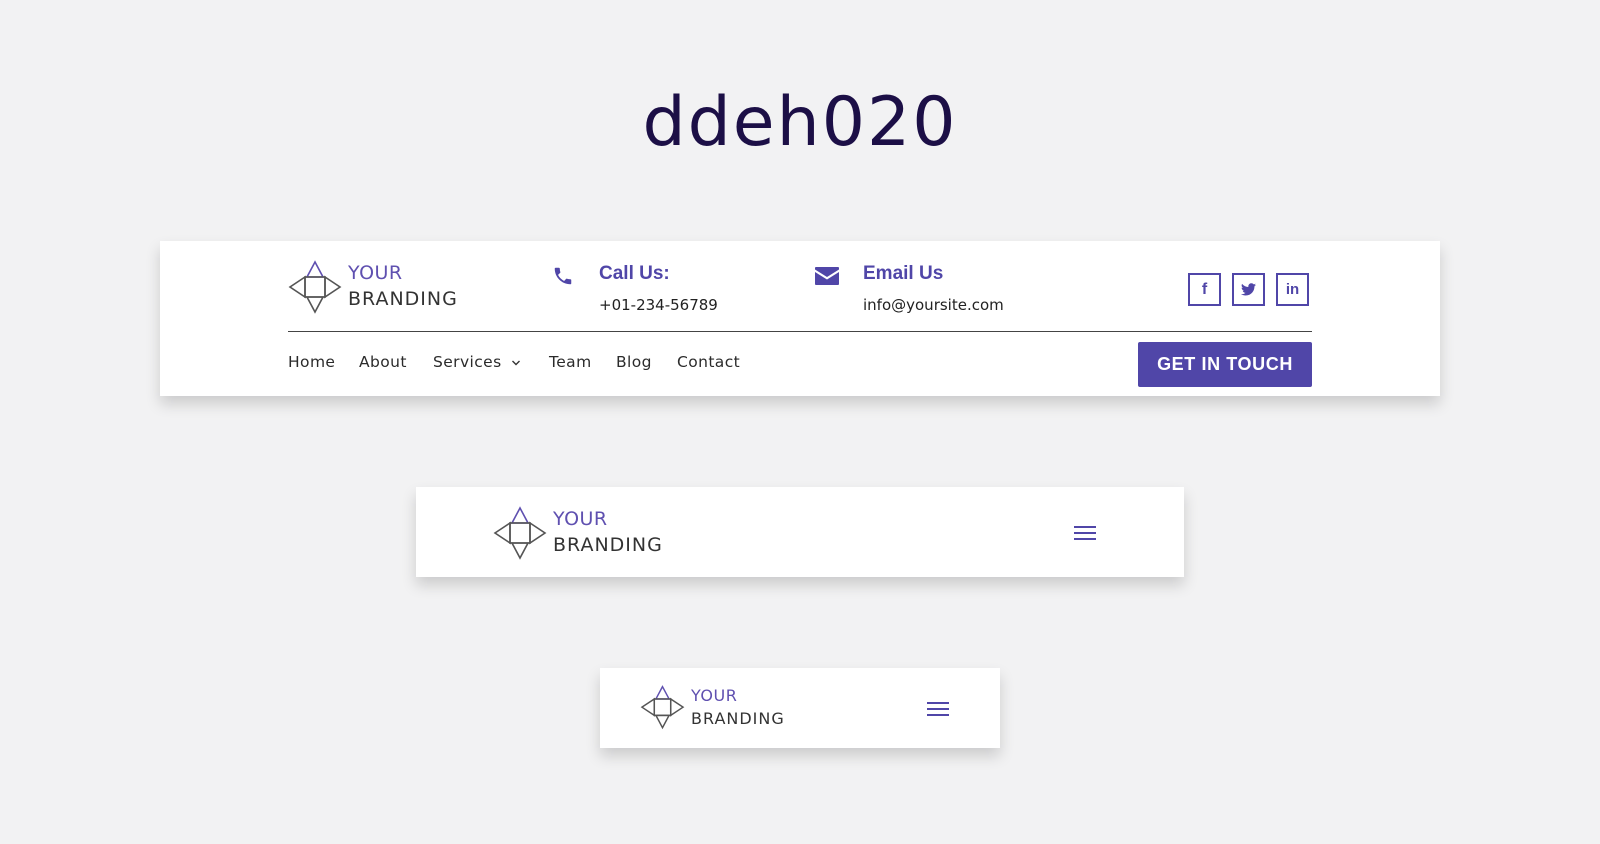 This screenshot has height=844, width=1600. I want to click on call-us-title: Call Us:, so click(634, 273).